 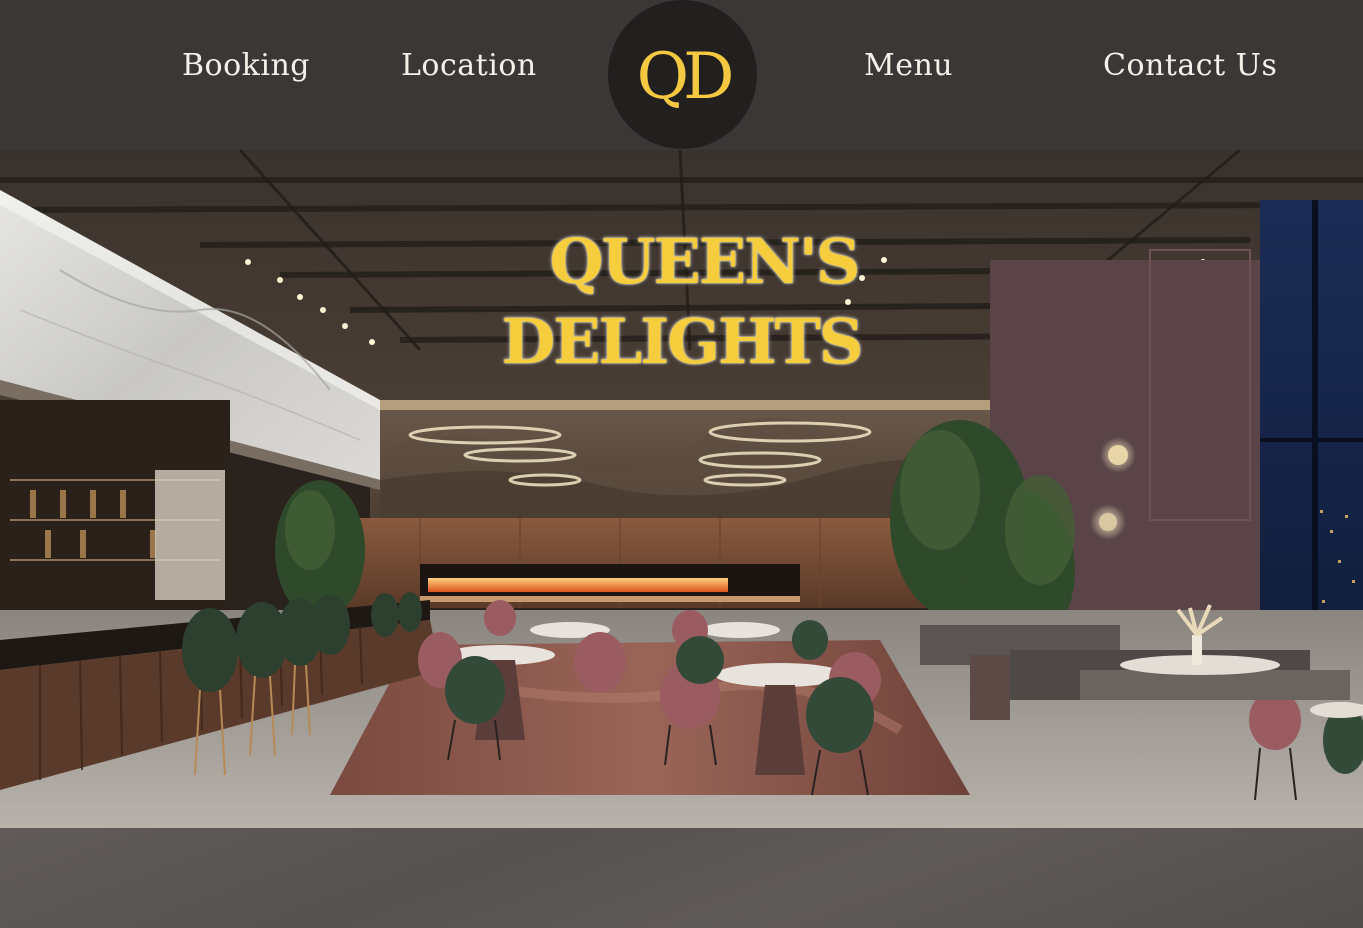 I want to click on stone-texture-band, so click(x=681, y=878).